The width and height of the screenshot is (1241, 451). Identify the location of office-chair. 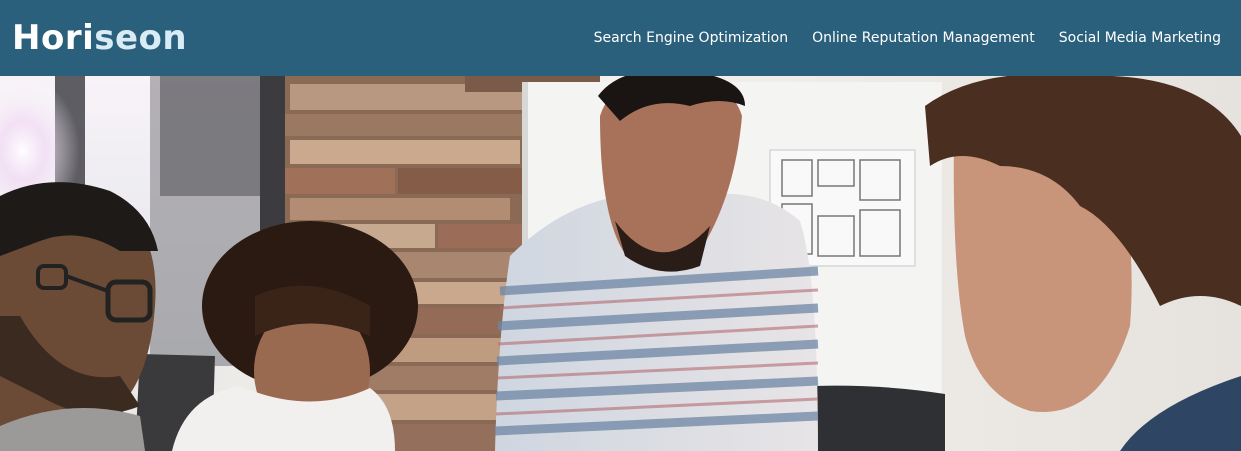
(878, 418).